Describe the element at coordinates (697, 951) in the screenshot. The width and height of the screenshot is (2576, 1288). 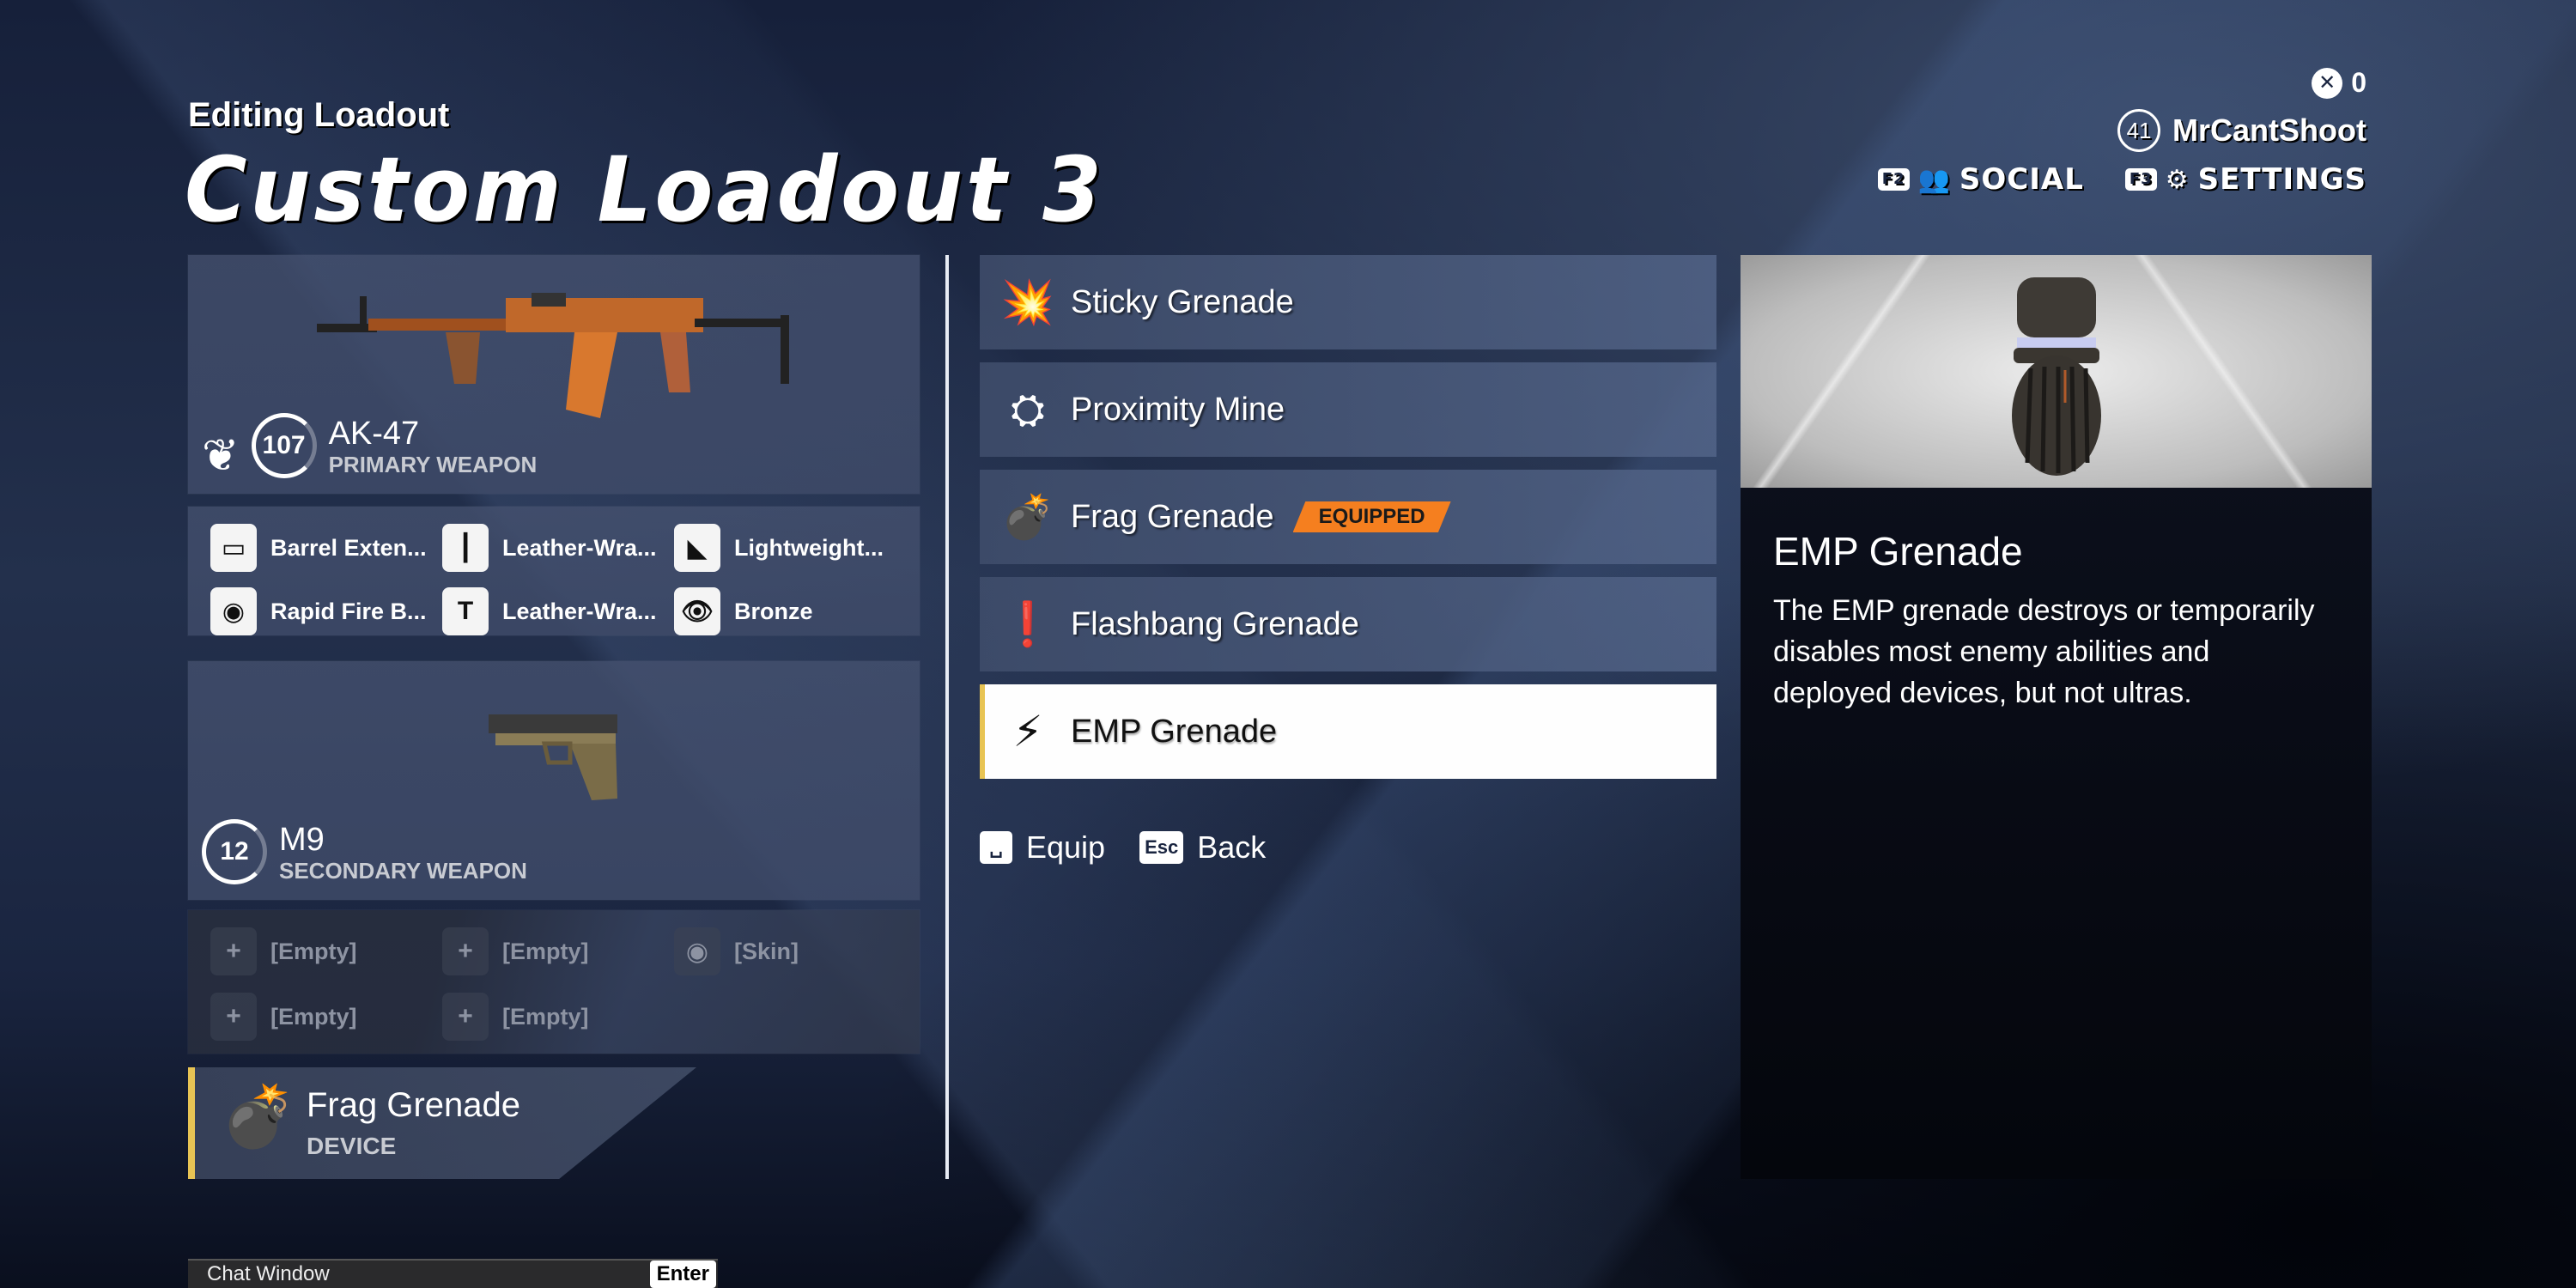
I see `skin-icon: ◉` at that location.